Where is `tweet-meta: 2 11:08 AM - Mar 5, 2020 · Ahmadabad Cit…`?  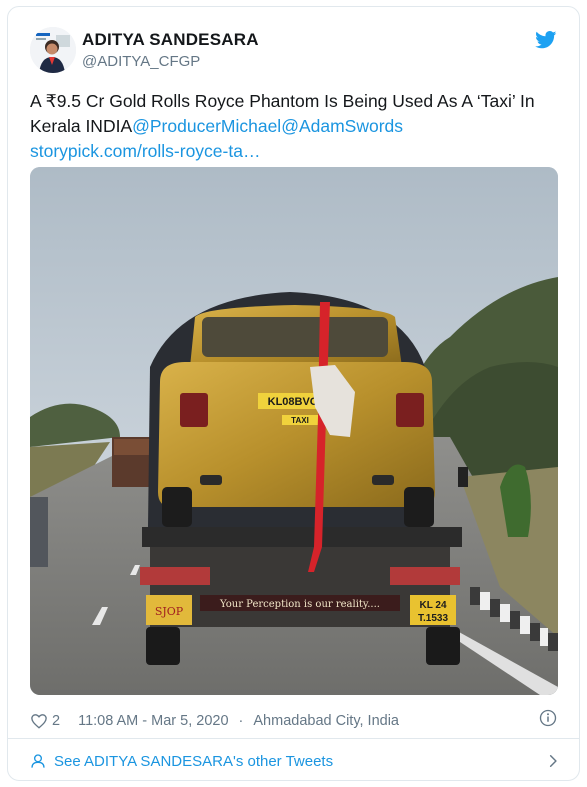 tweet-meta: 2 11:08 AM - Mar 5, 2020 · Ahmadabad Cit… is located at coordinates (295, 721).